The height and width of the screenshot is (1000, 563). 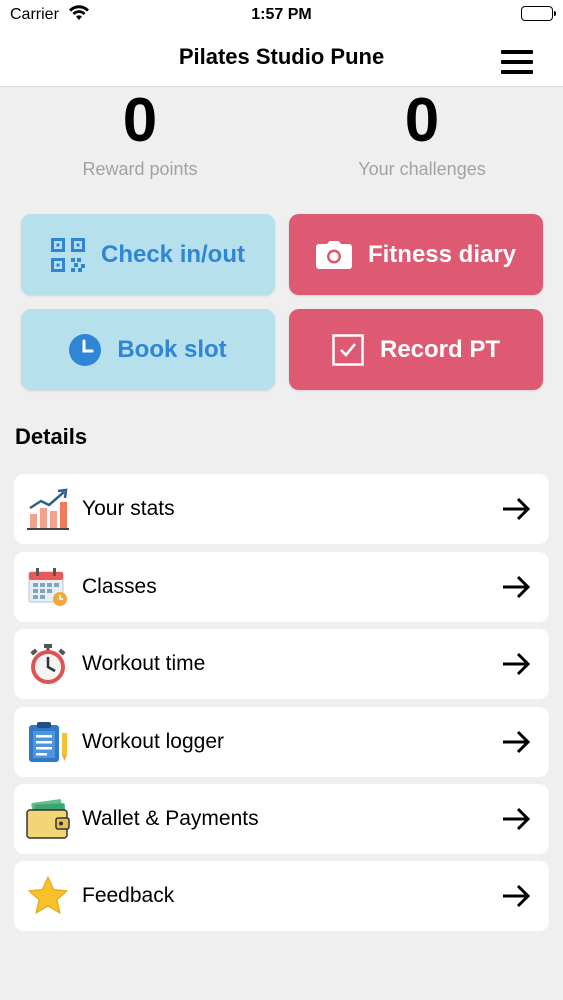 What do you see at coordinates (85, 349) in the screenshot?
I see `clock-icon` at bounding box center [85, 349].